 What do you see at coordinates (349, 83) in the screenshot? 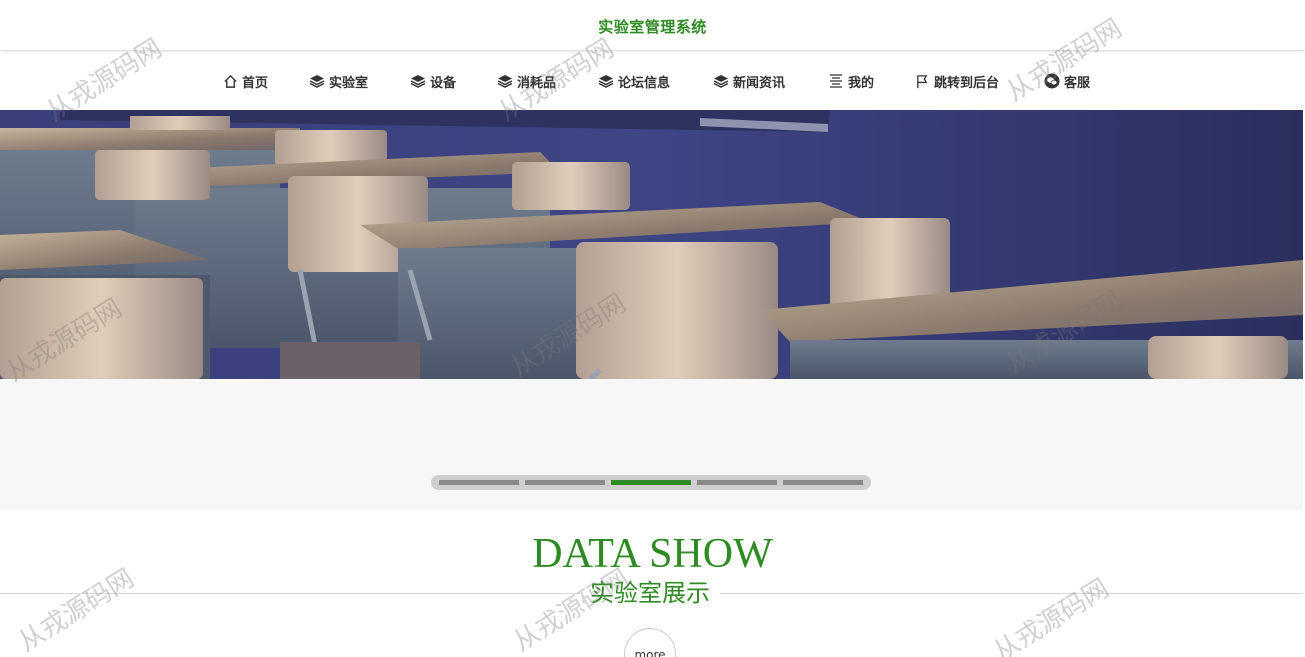
I see `nav-label: 实验室` at bounding box center [349, 83].